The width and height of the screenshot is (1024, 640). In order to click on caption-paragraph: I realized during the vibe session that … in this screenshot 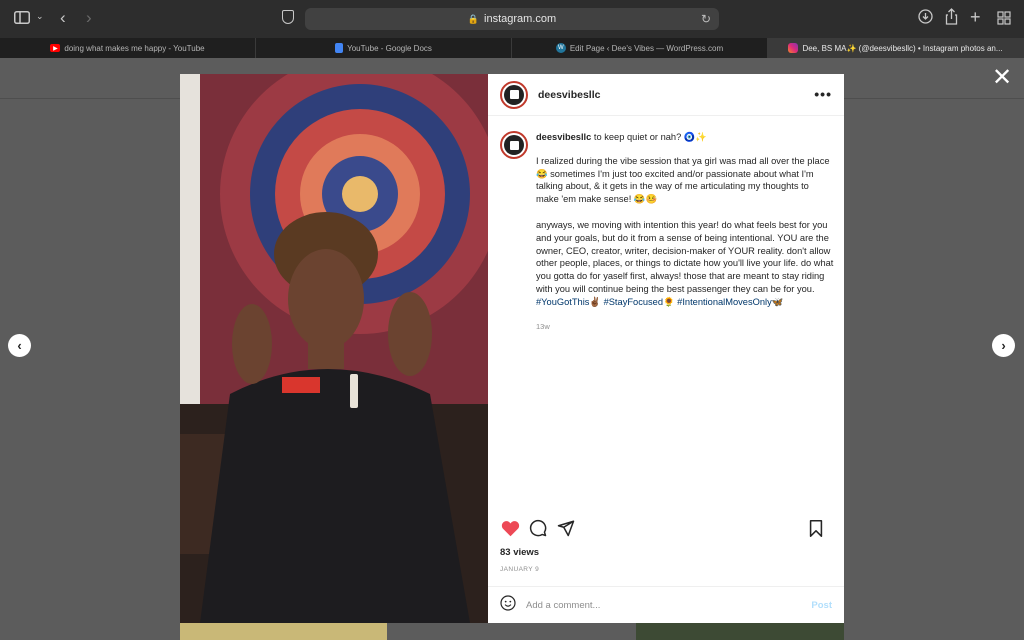, I will do `click(683, 180)`.